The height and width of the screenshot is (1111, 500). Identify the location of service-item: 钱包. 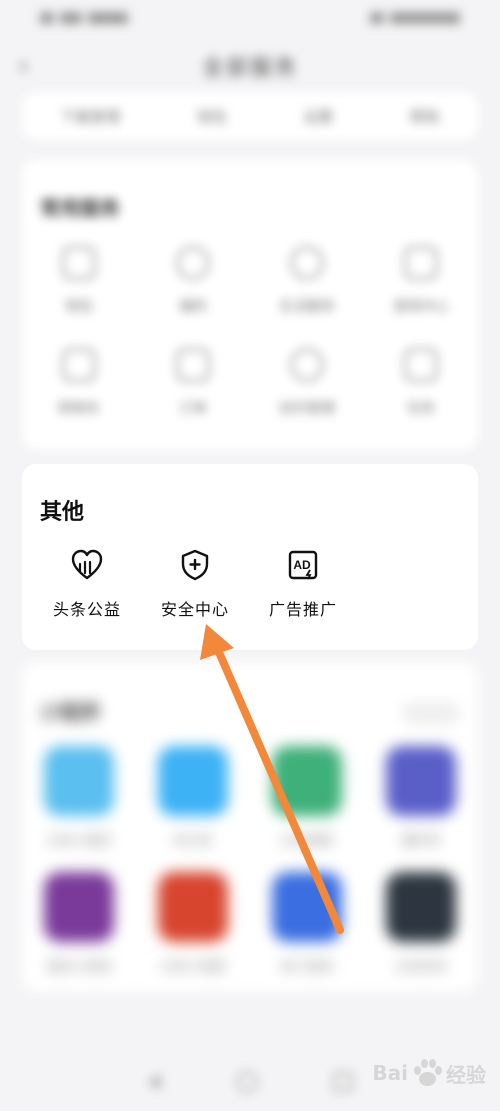
(79, 281).